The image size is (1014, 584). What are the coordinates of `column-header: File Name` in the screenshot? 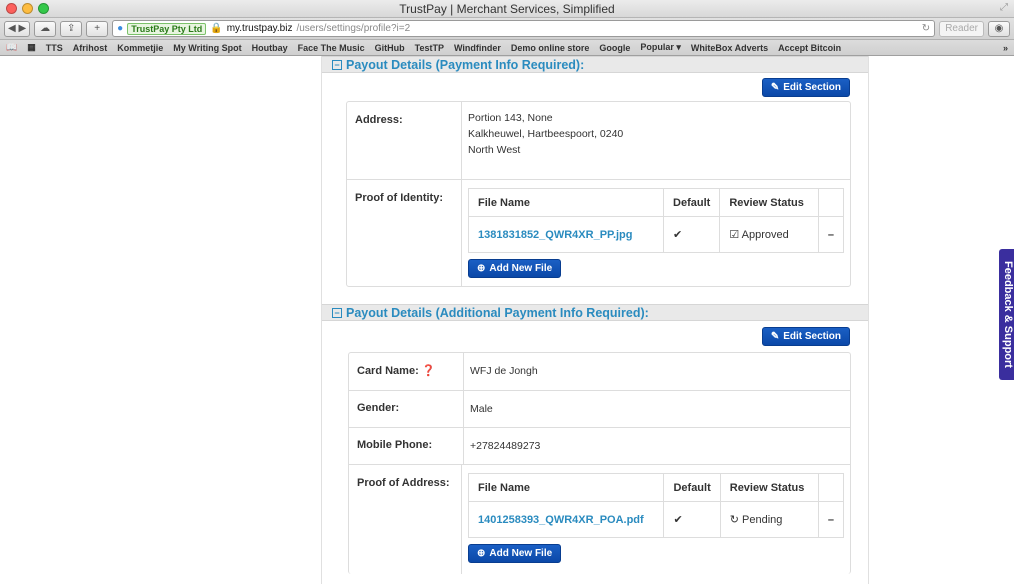 It's located at (566, 487).